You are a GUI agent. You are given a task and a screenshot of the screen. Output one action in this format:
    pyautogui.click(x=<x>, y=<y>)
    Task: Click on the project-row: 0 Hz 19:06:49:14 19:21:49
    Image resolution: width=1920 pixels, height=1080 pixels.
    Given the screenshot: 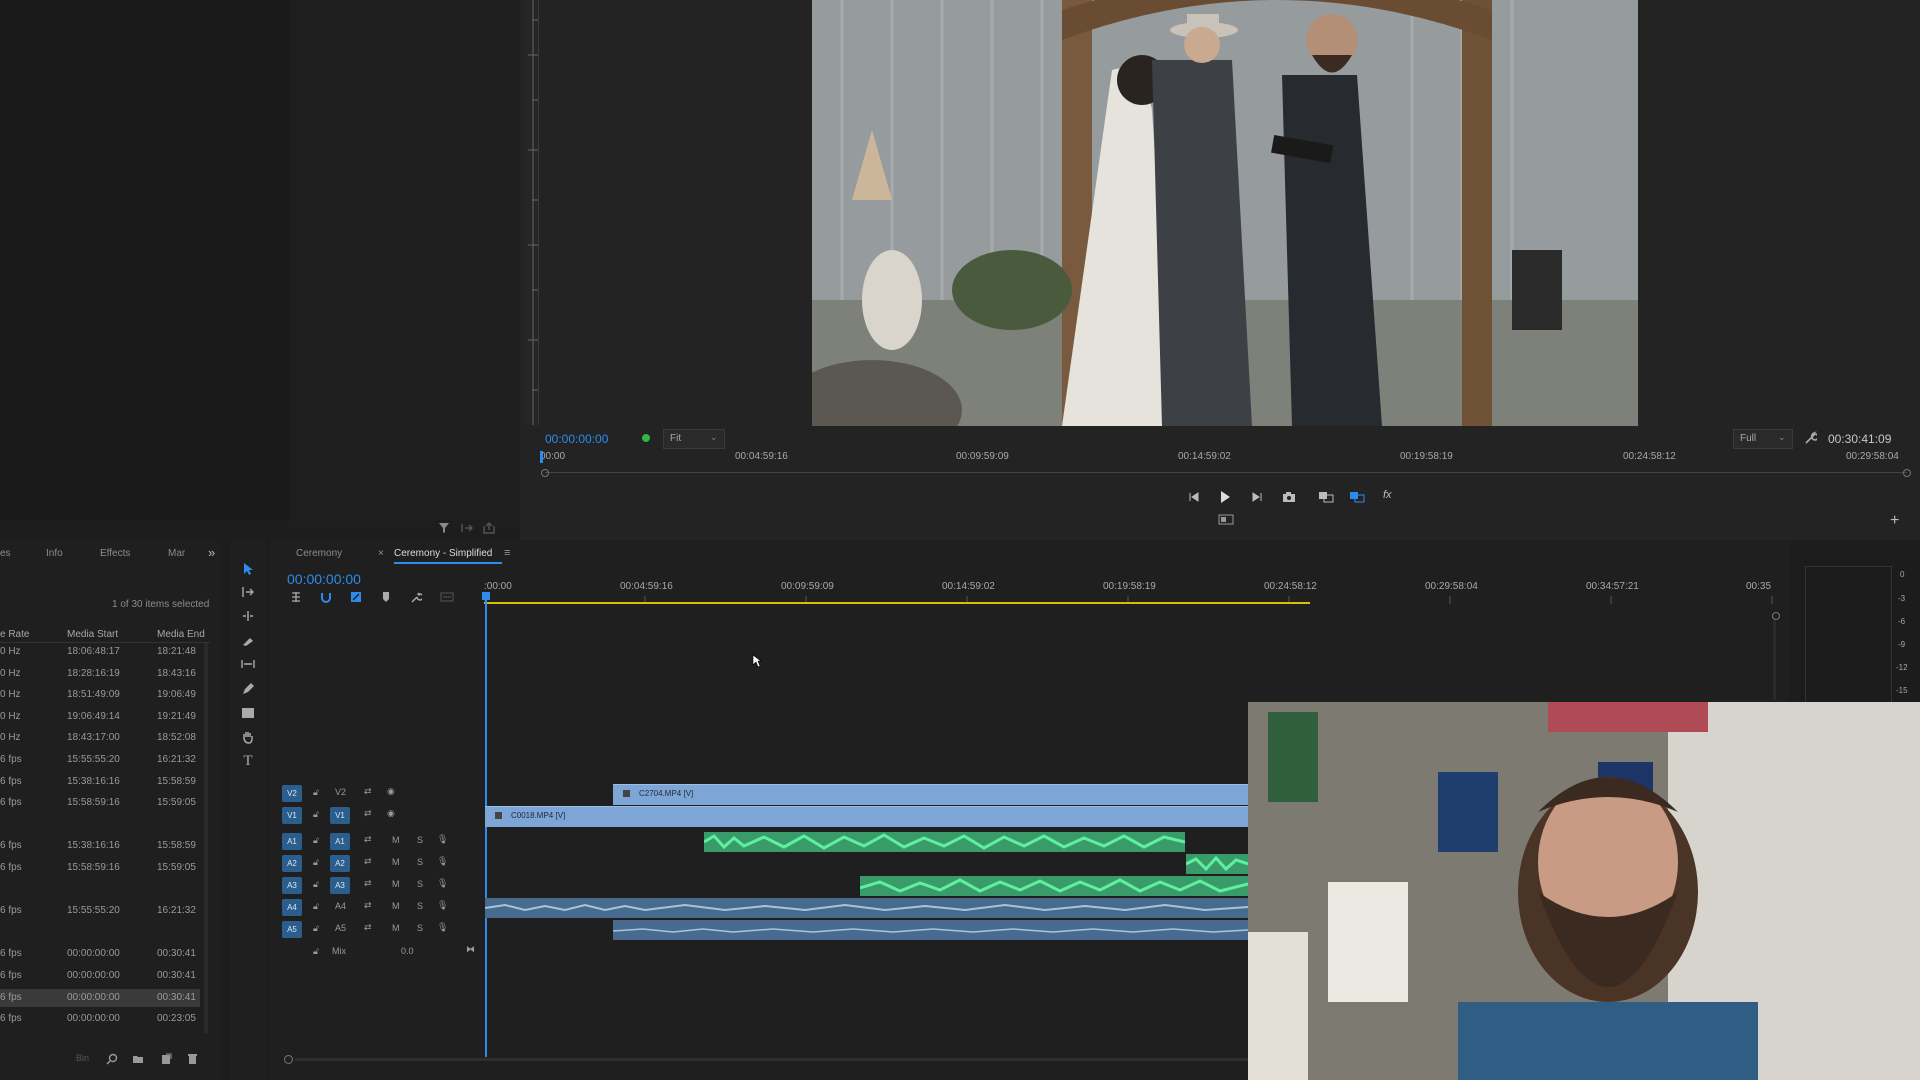 What is the action you would take?
    pyautogui.click(x=100, y=717)
    